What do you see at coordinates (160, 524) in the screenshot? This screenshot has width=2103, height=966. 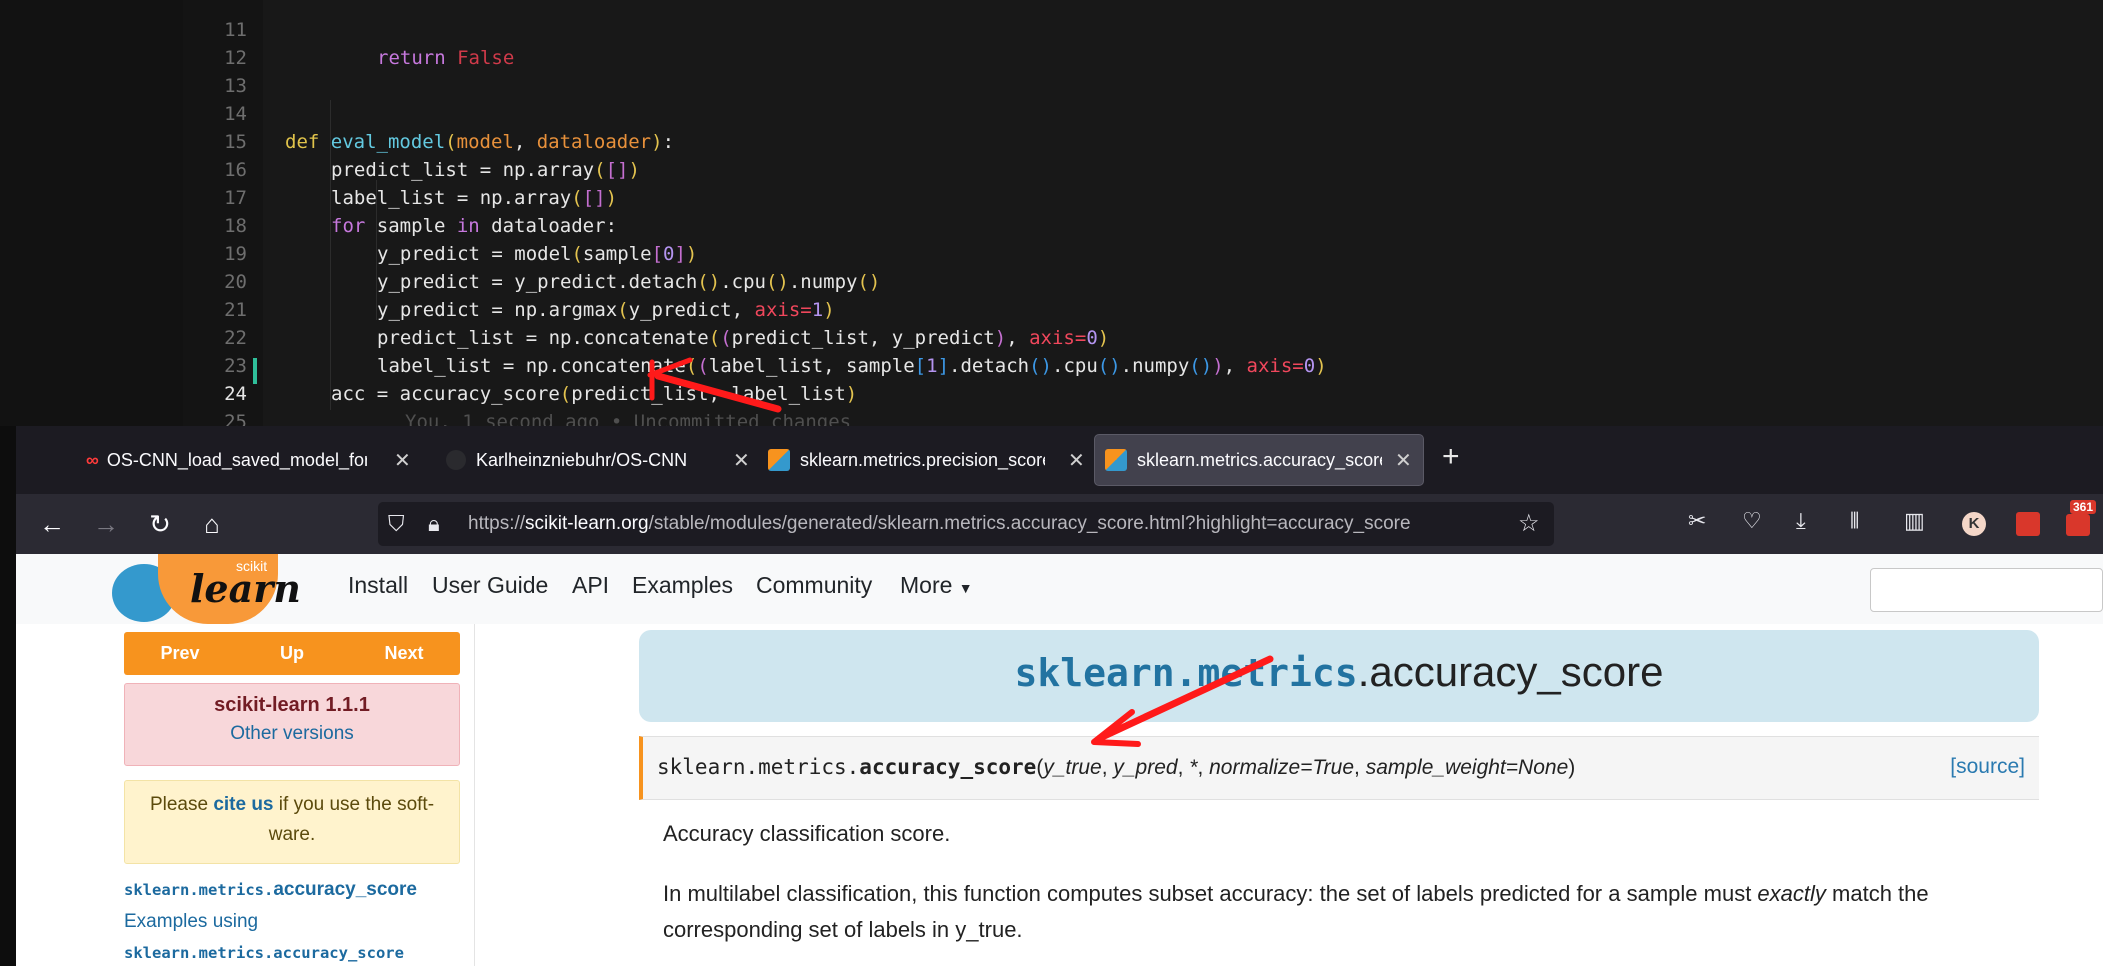 I see `reload-icon: ↻` at bounding box center [160, 524].